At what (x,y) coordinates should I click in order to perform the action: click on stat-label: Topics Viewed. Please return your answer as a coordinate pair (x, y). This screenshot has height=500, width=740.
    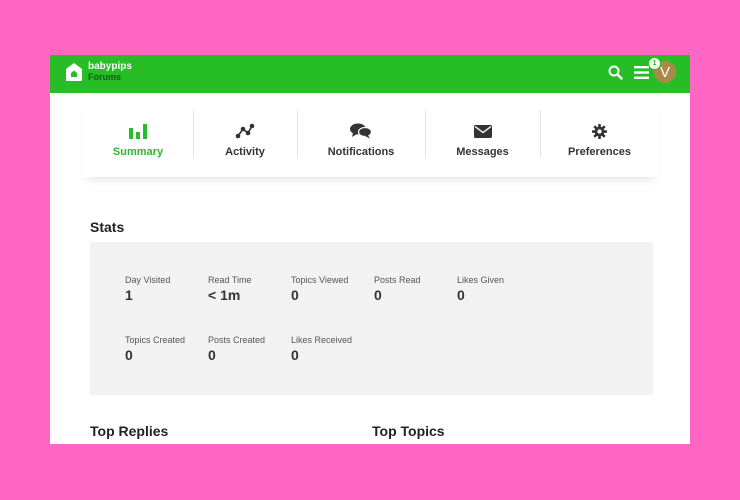
    Looking at the image, I should click on (320, 280).